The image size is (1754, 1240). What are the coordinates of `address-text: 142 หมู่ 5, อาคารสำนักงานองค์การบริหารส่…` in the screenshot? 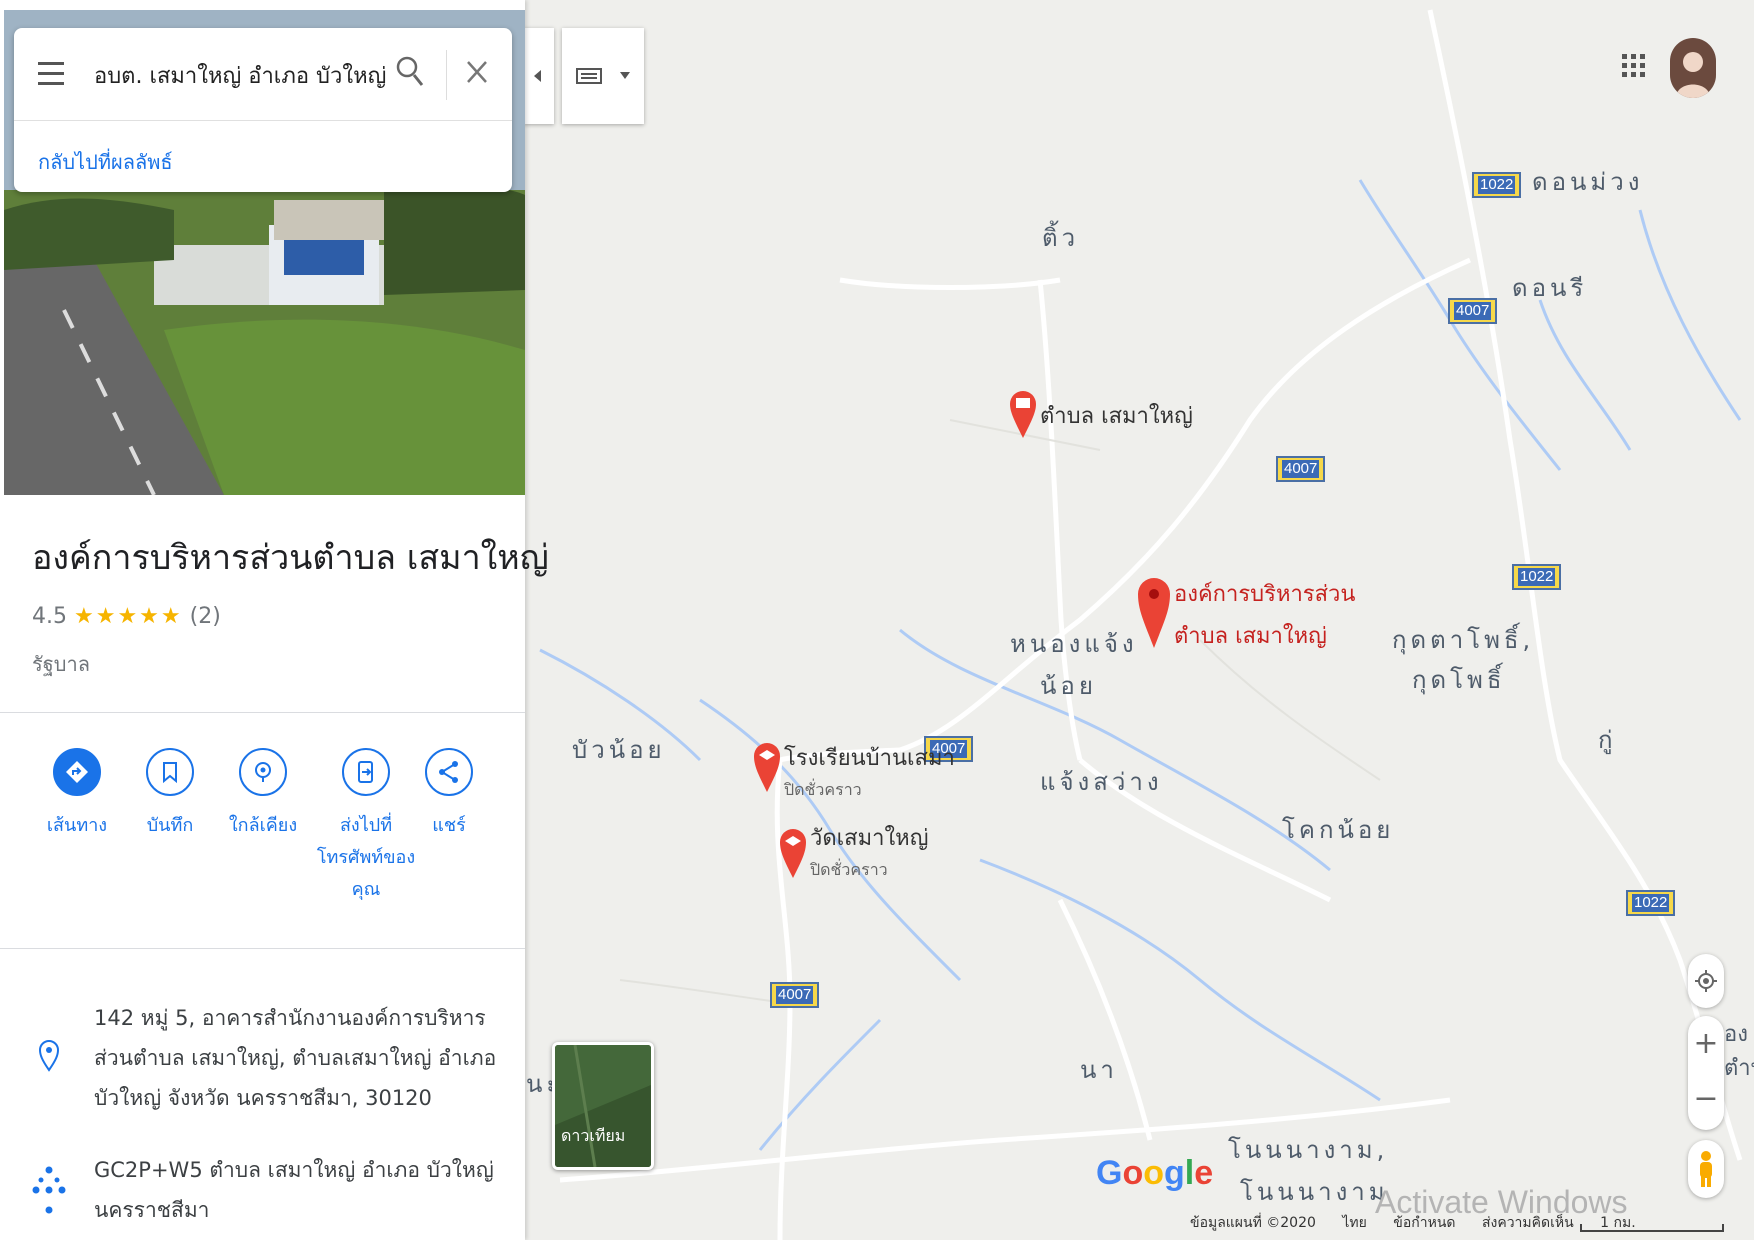 It's located at (299, 1058).